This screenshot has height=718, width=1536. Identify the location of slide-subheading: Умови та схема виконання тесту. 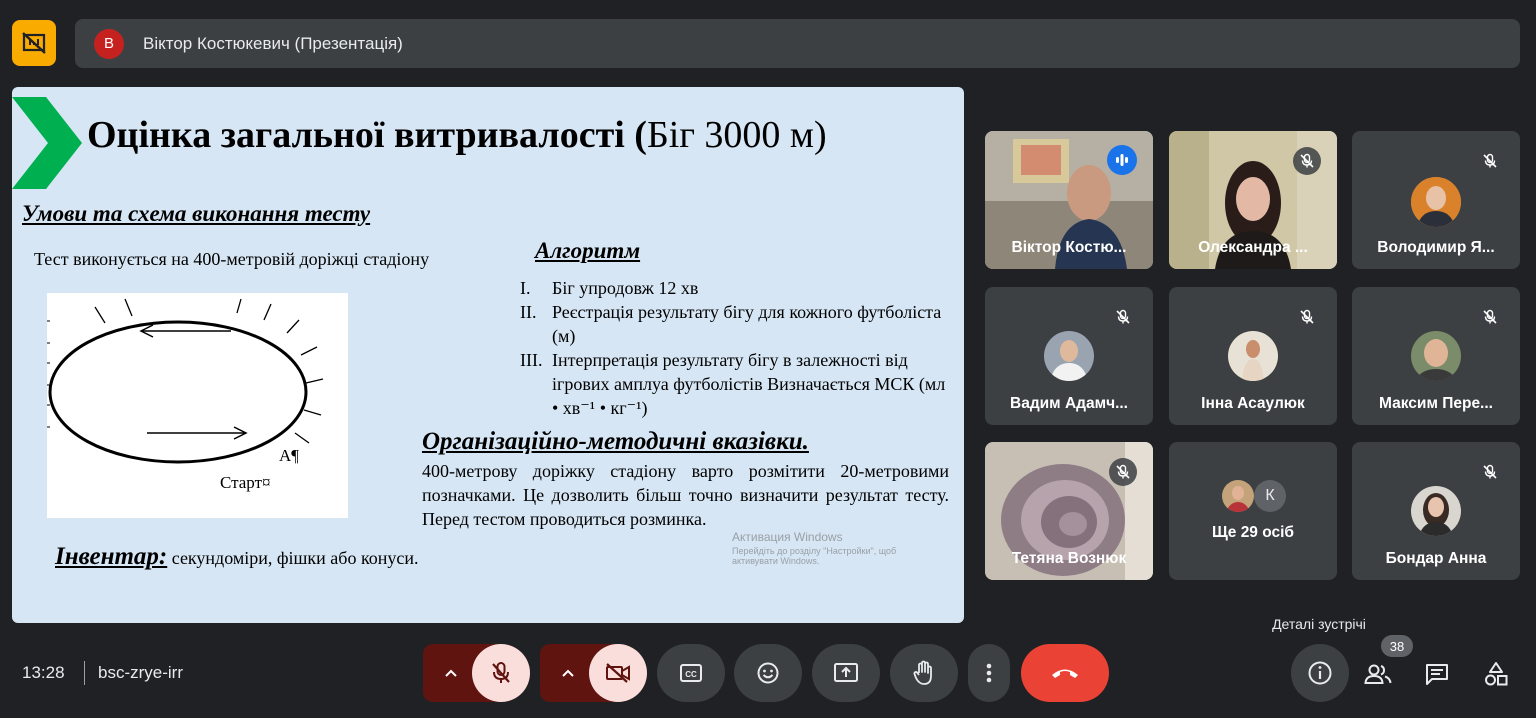
(196, 213).